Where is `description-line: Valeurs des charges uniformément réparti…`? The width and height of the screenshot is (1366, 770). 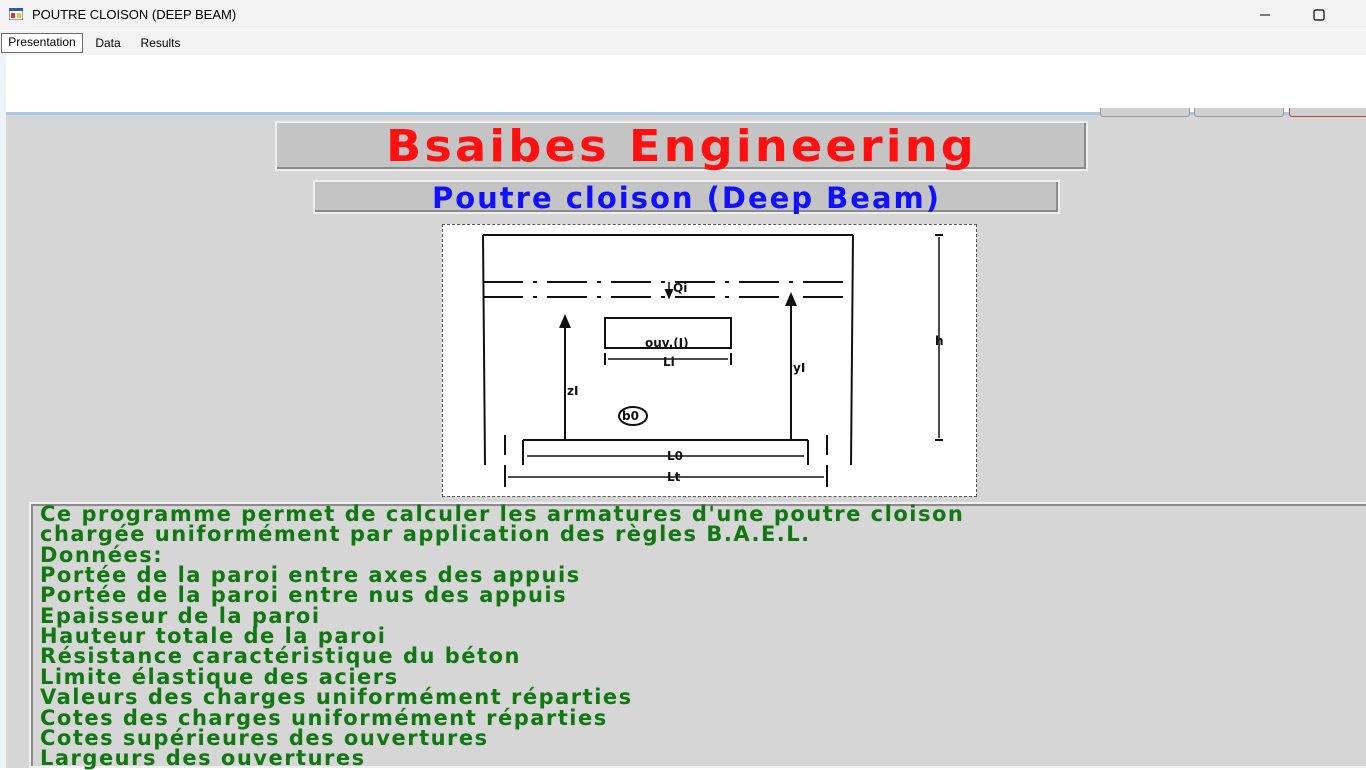 description-line: Valeurs des charges uniformément réparti… is located at coordinates (336, 697).